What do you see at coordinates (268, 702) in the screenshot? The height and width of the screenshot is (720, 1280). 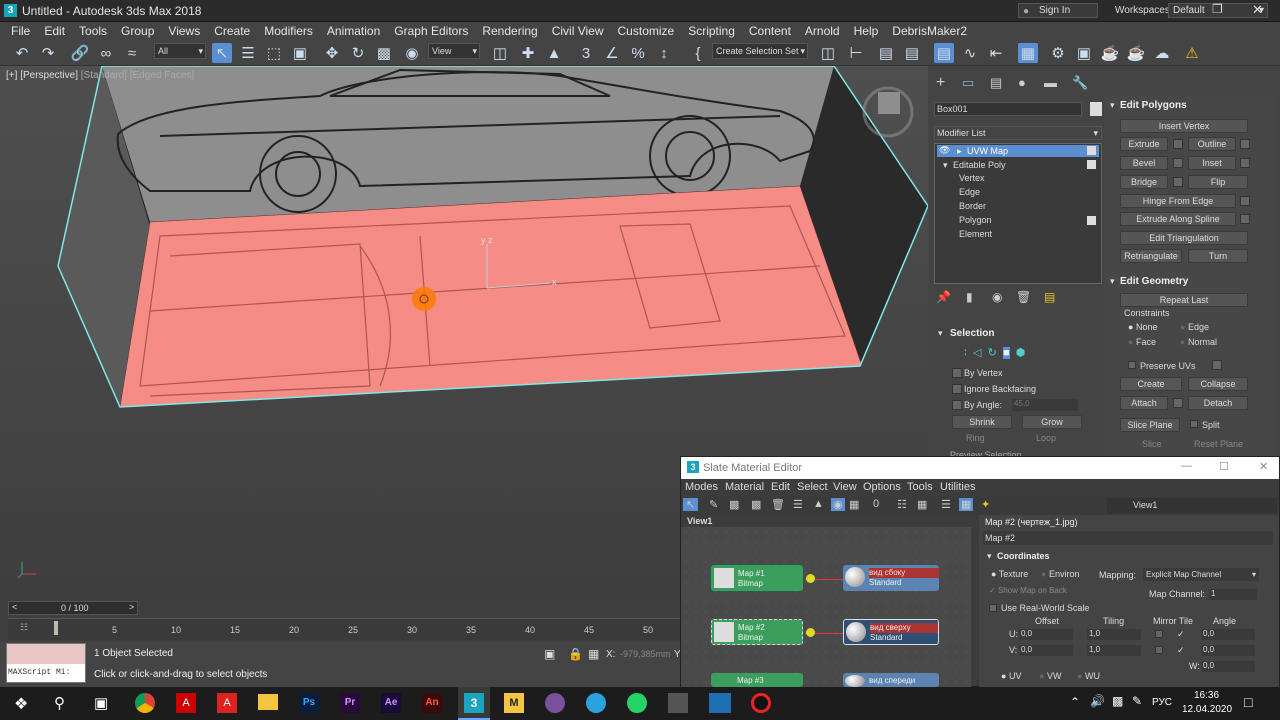 I see `file-explorer-icon` at bounding box center [268, 702].